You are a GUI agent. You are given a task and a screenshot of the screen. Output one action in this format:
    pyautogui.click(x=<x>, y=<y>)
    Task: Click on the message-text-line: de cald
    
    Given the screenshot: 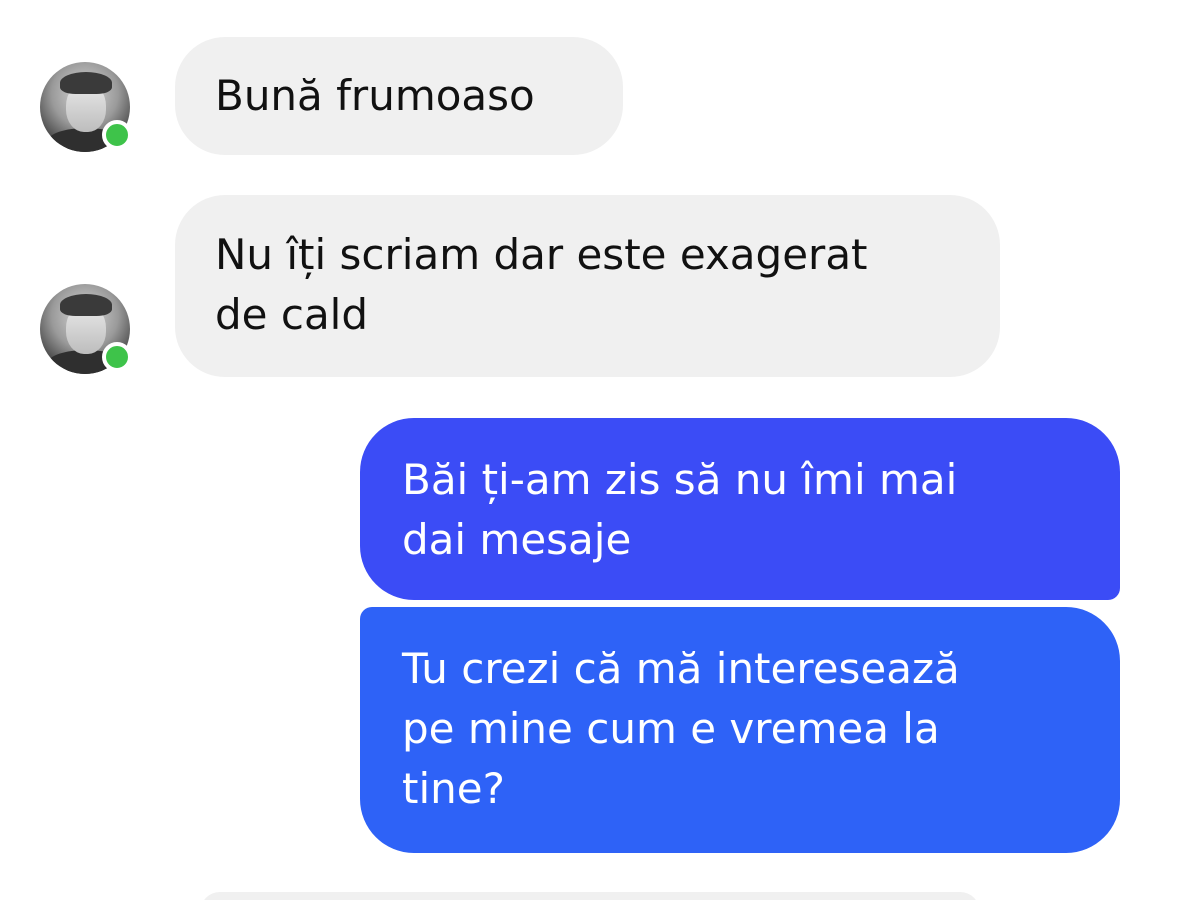 What is the action you would take?
    pyautogui.click(x=292, y=314)
    